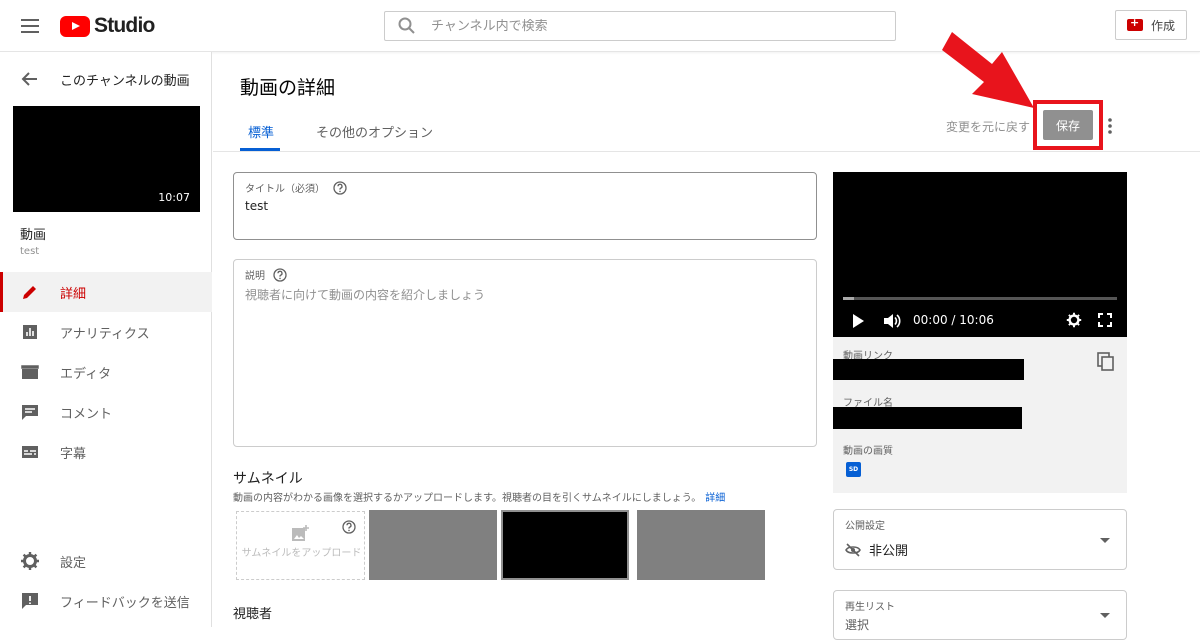 This screenshot has width=1200, height=640. What do you see at coordinates (988, 70) in the screenshot?
I see `annotation-arrow-icon` at bounding box center [988, 70].